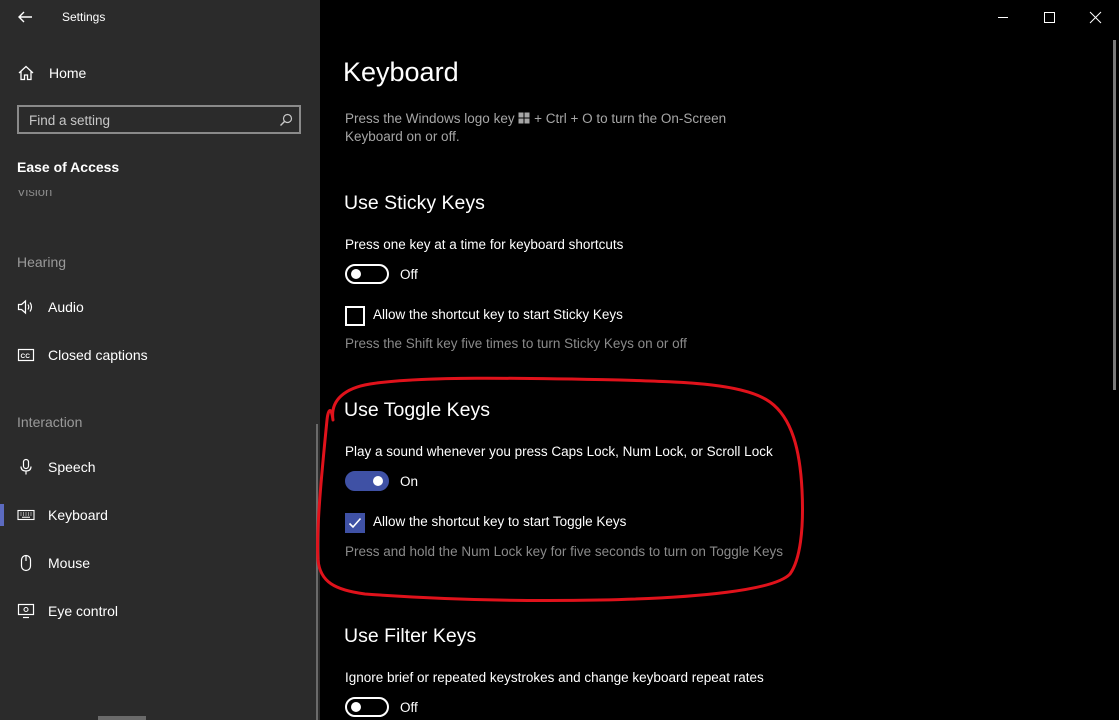 This screenshot has height=720, width=1119. I want to click on sidebar-scrollbar, so click(317, 572).